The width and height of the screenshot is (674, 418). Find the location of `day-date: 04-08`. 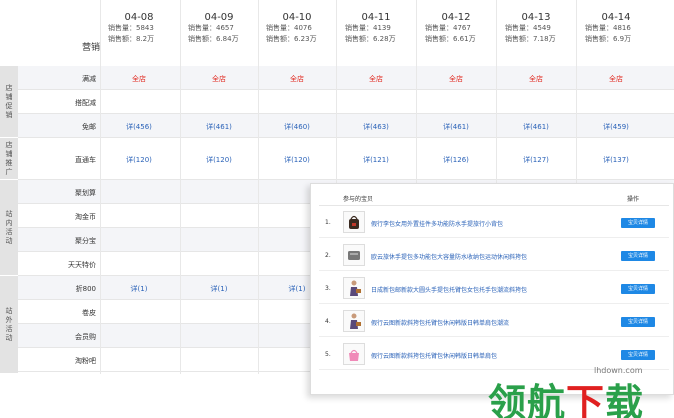

day-date: 04-08 is located at coordinates (139, 17).